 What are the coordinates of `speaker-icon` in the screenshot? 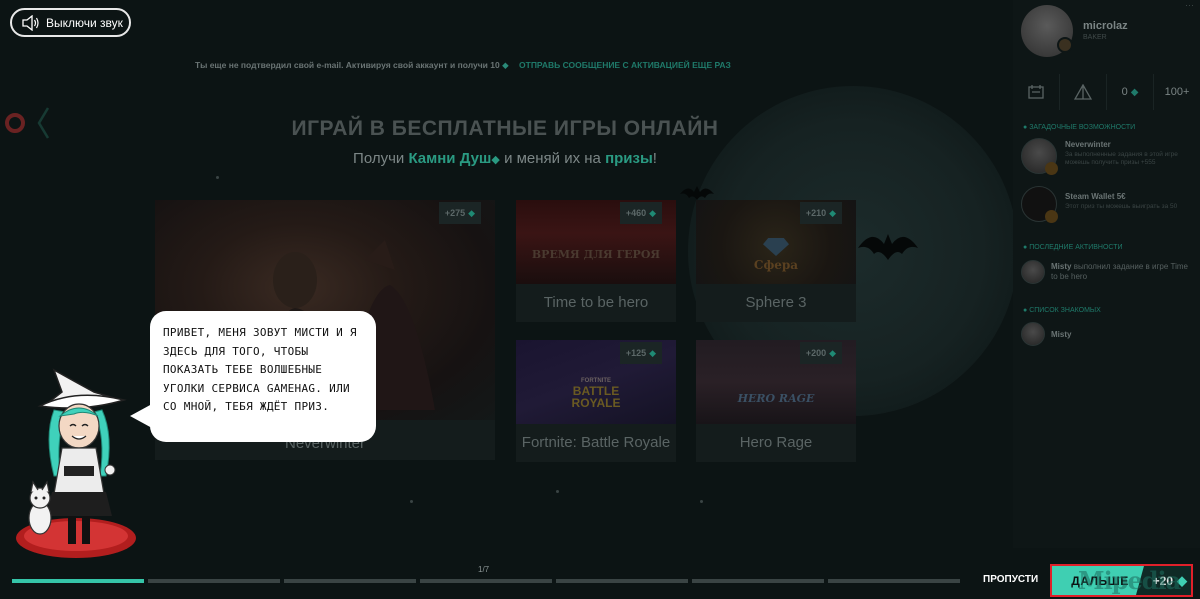 It's located at (30, 22).